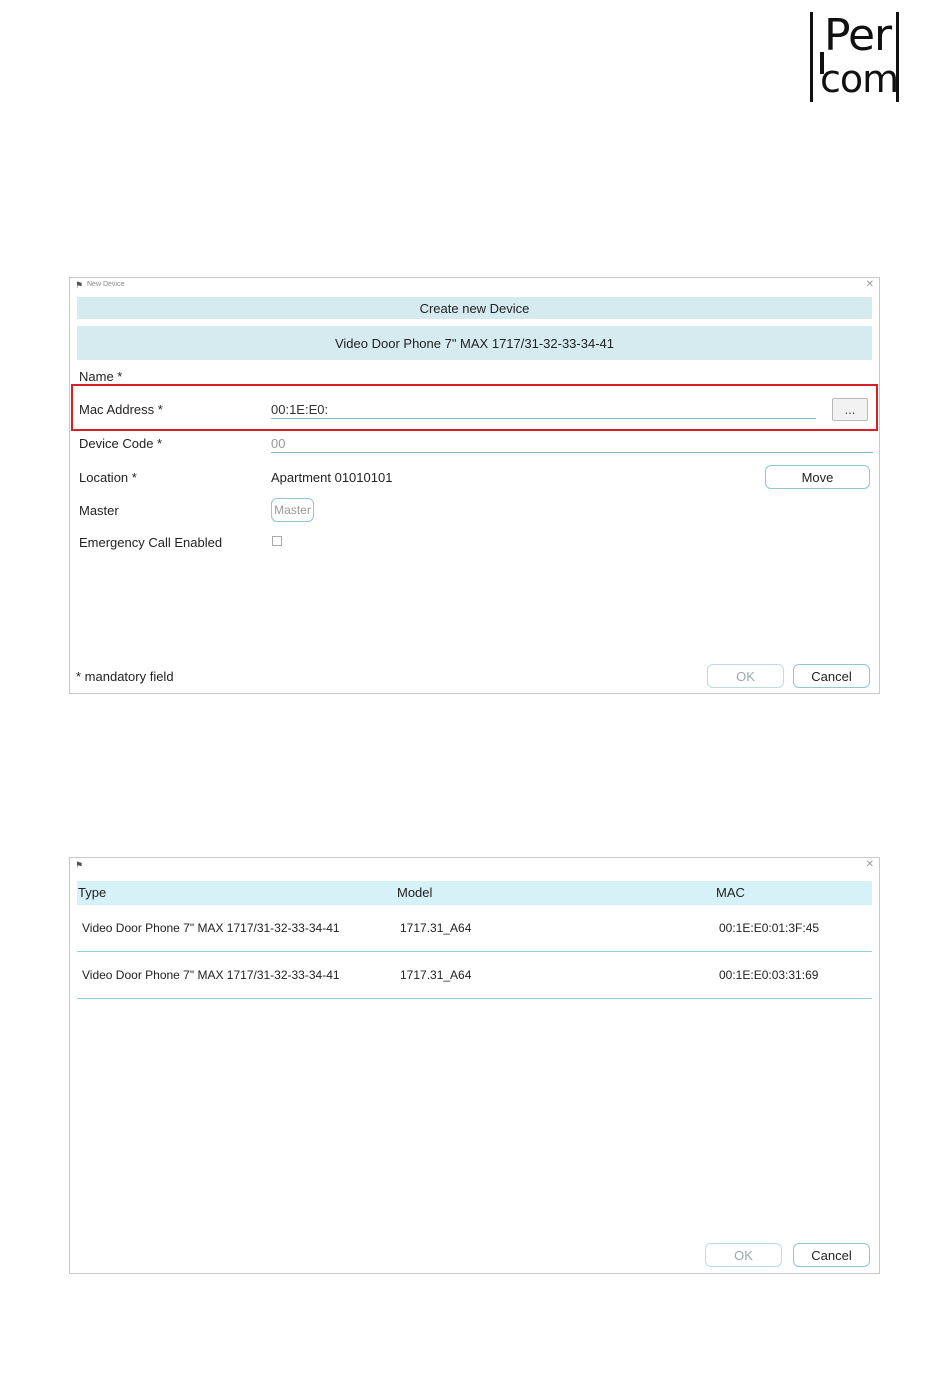  What do you see at coordinates (572, 444) in the screenshot?
I see `device-code-input: 00` at bounding box center [572, 444].